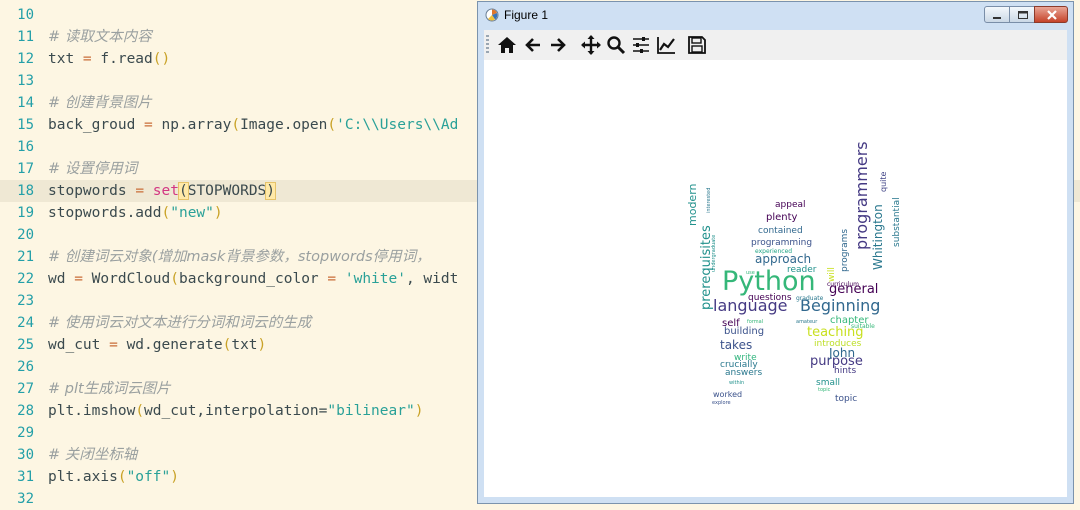  I want to click on word-cloud-word: answers, so click(744, 373).